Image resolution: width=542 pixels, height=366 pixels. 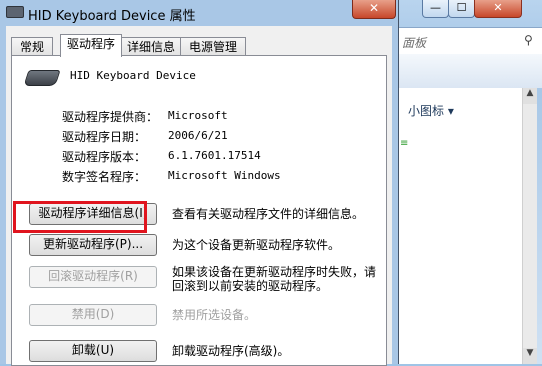 What do you see at coordinates (93, 351) in the screenshot?
I see `uninstall-button: 卸载(U)` at bounding box center [93, 351].